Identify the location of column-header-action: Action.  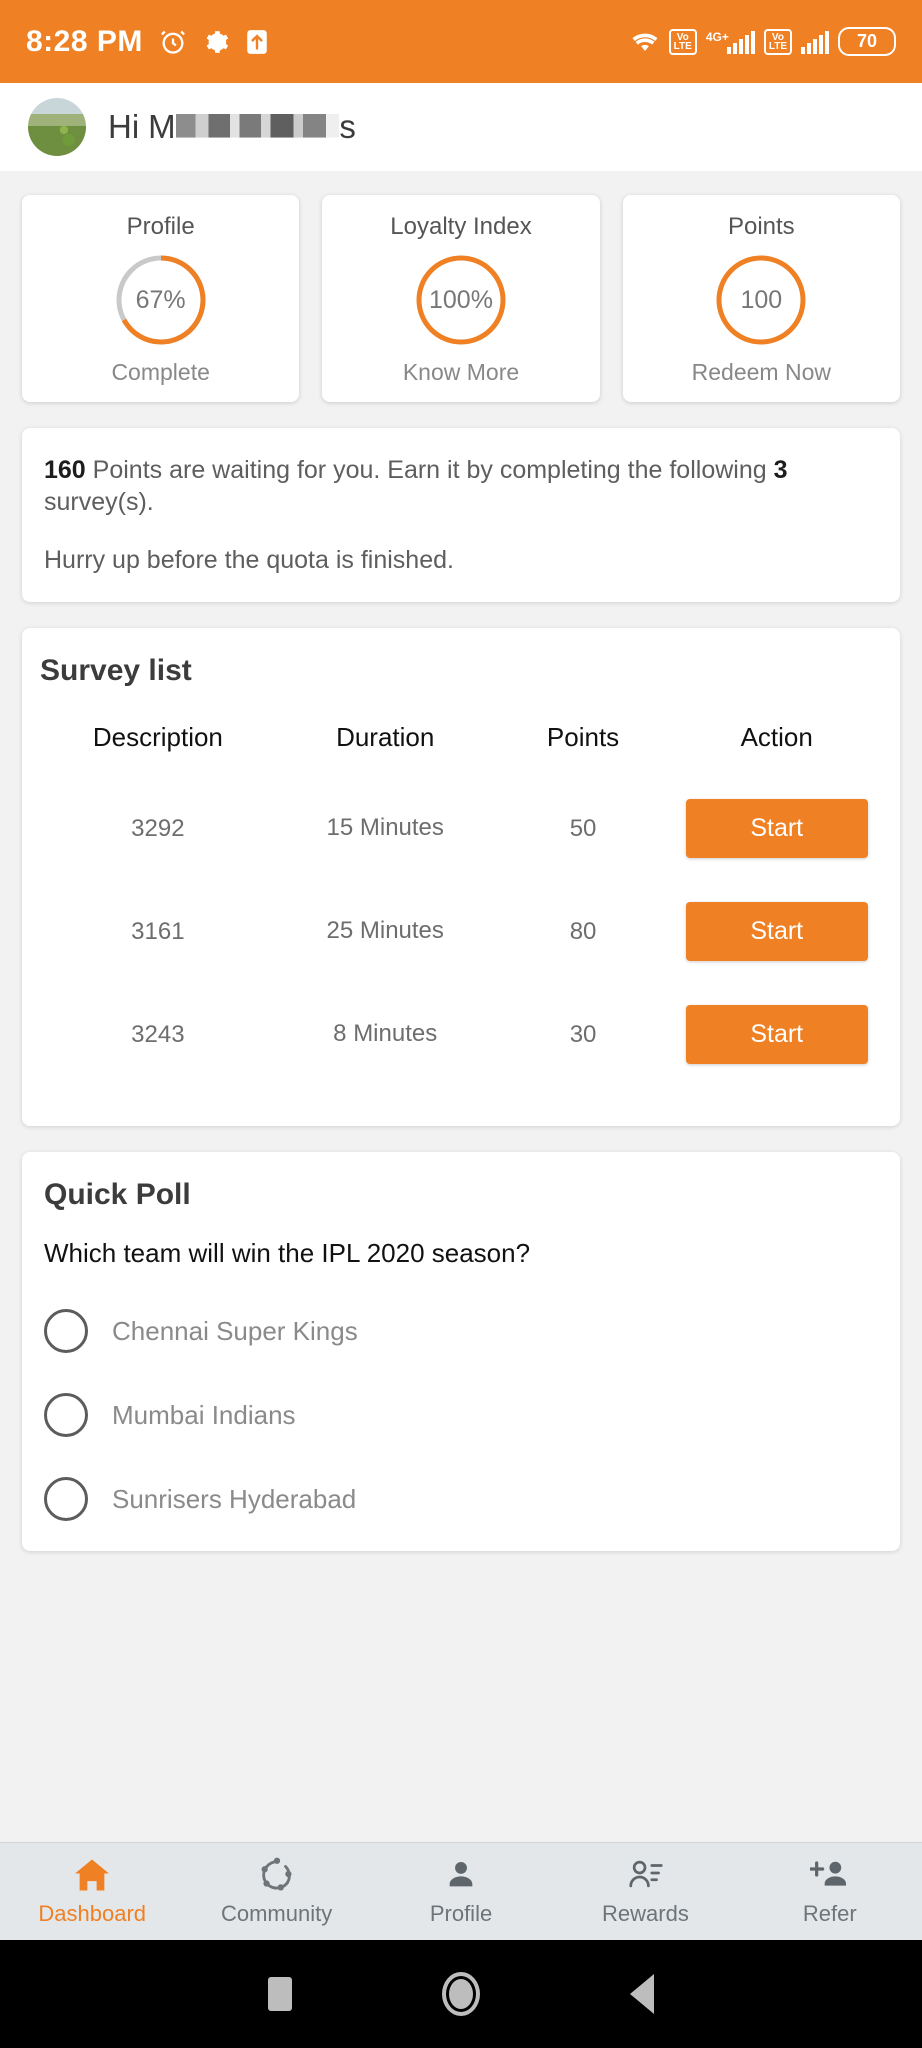
(776, 737).